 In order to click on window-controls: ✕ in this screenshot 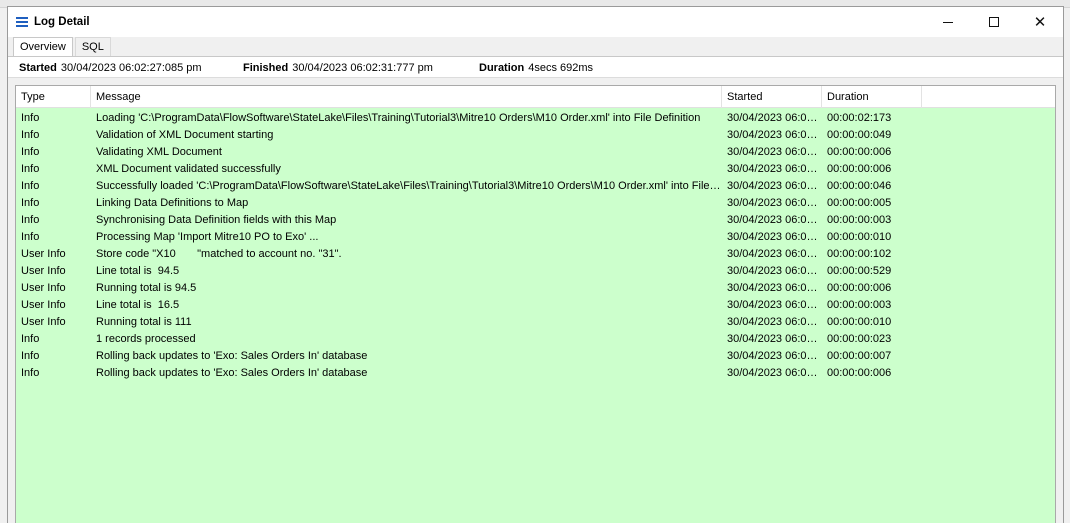, I will do `click(994, 22)`.